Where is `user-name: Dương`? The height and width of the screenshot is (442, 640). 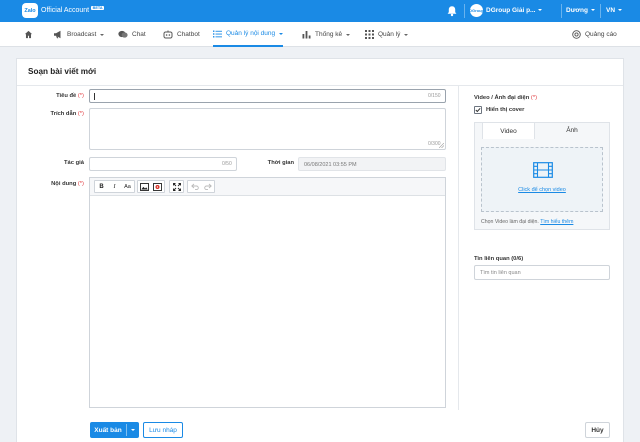 user-name: Dương is located at coordinates (577, 10).